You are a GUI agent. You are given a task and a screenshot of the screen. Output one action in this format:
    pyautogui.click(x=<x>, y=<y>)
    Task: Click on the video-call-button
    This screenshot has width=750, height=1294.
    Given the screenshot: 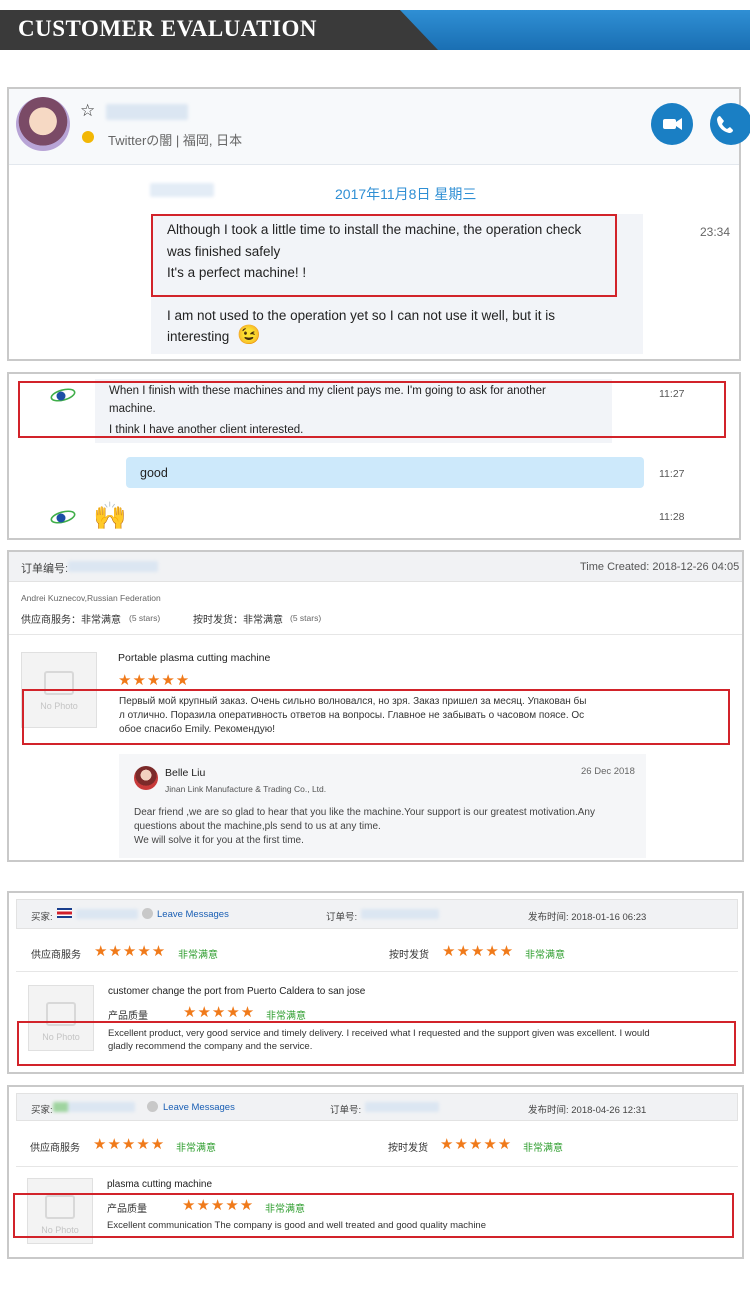 What is the action you would take?
    pyautogui.click(x=672, y=124)
    